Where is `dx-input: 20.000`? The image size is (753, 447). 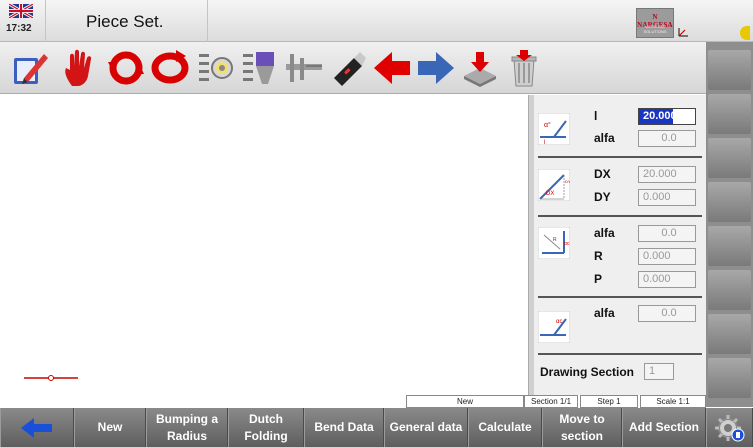 dx-input: 20.000 is located at coordinates (667, 174).